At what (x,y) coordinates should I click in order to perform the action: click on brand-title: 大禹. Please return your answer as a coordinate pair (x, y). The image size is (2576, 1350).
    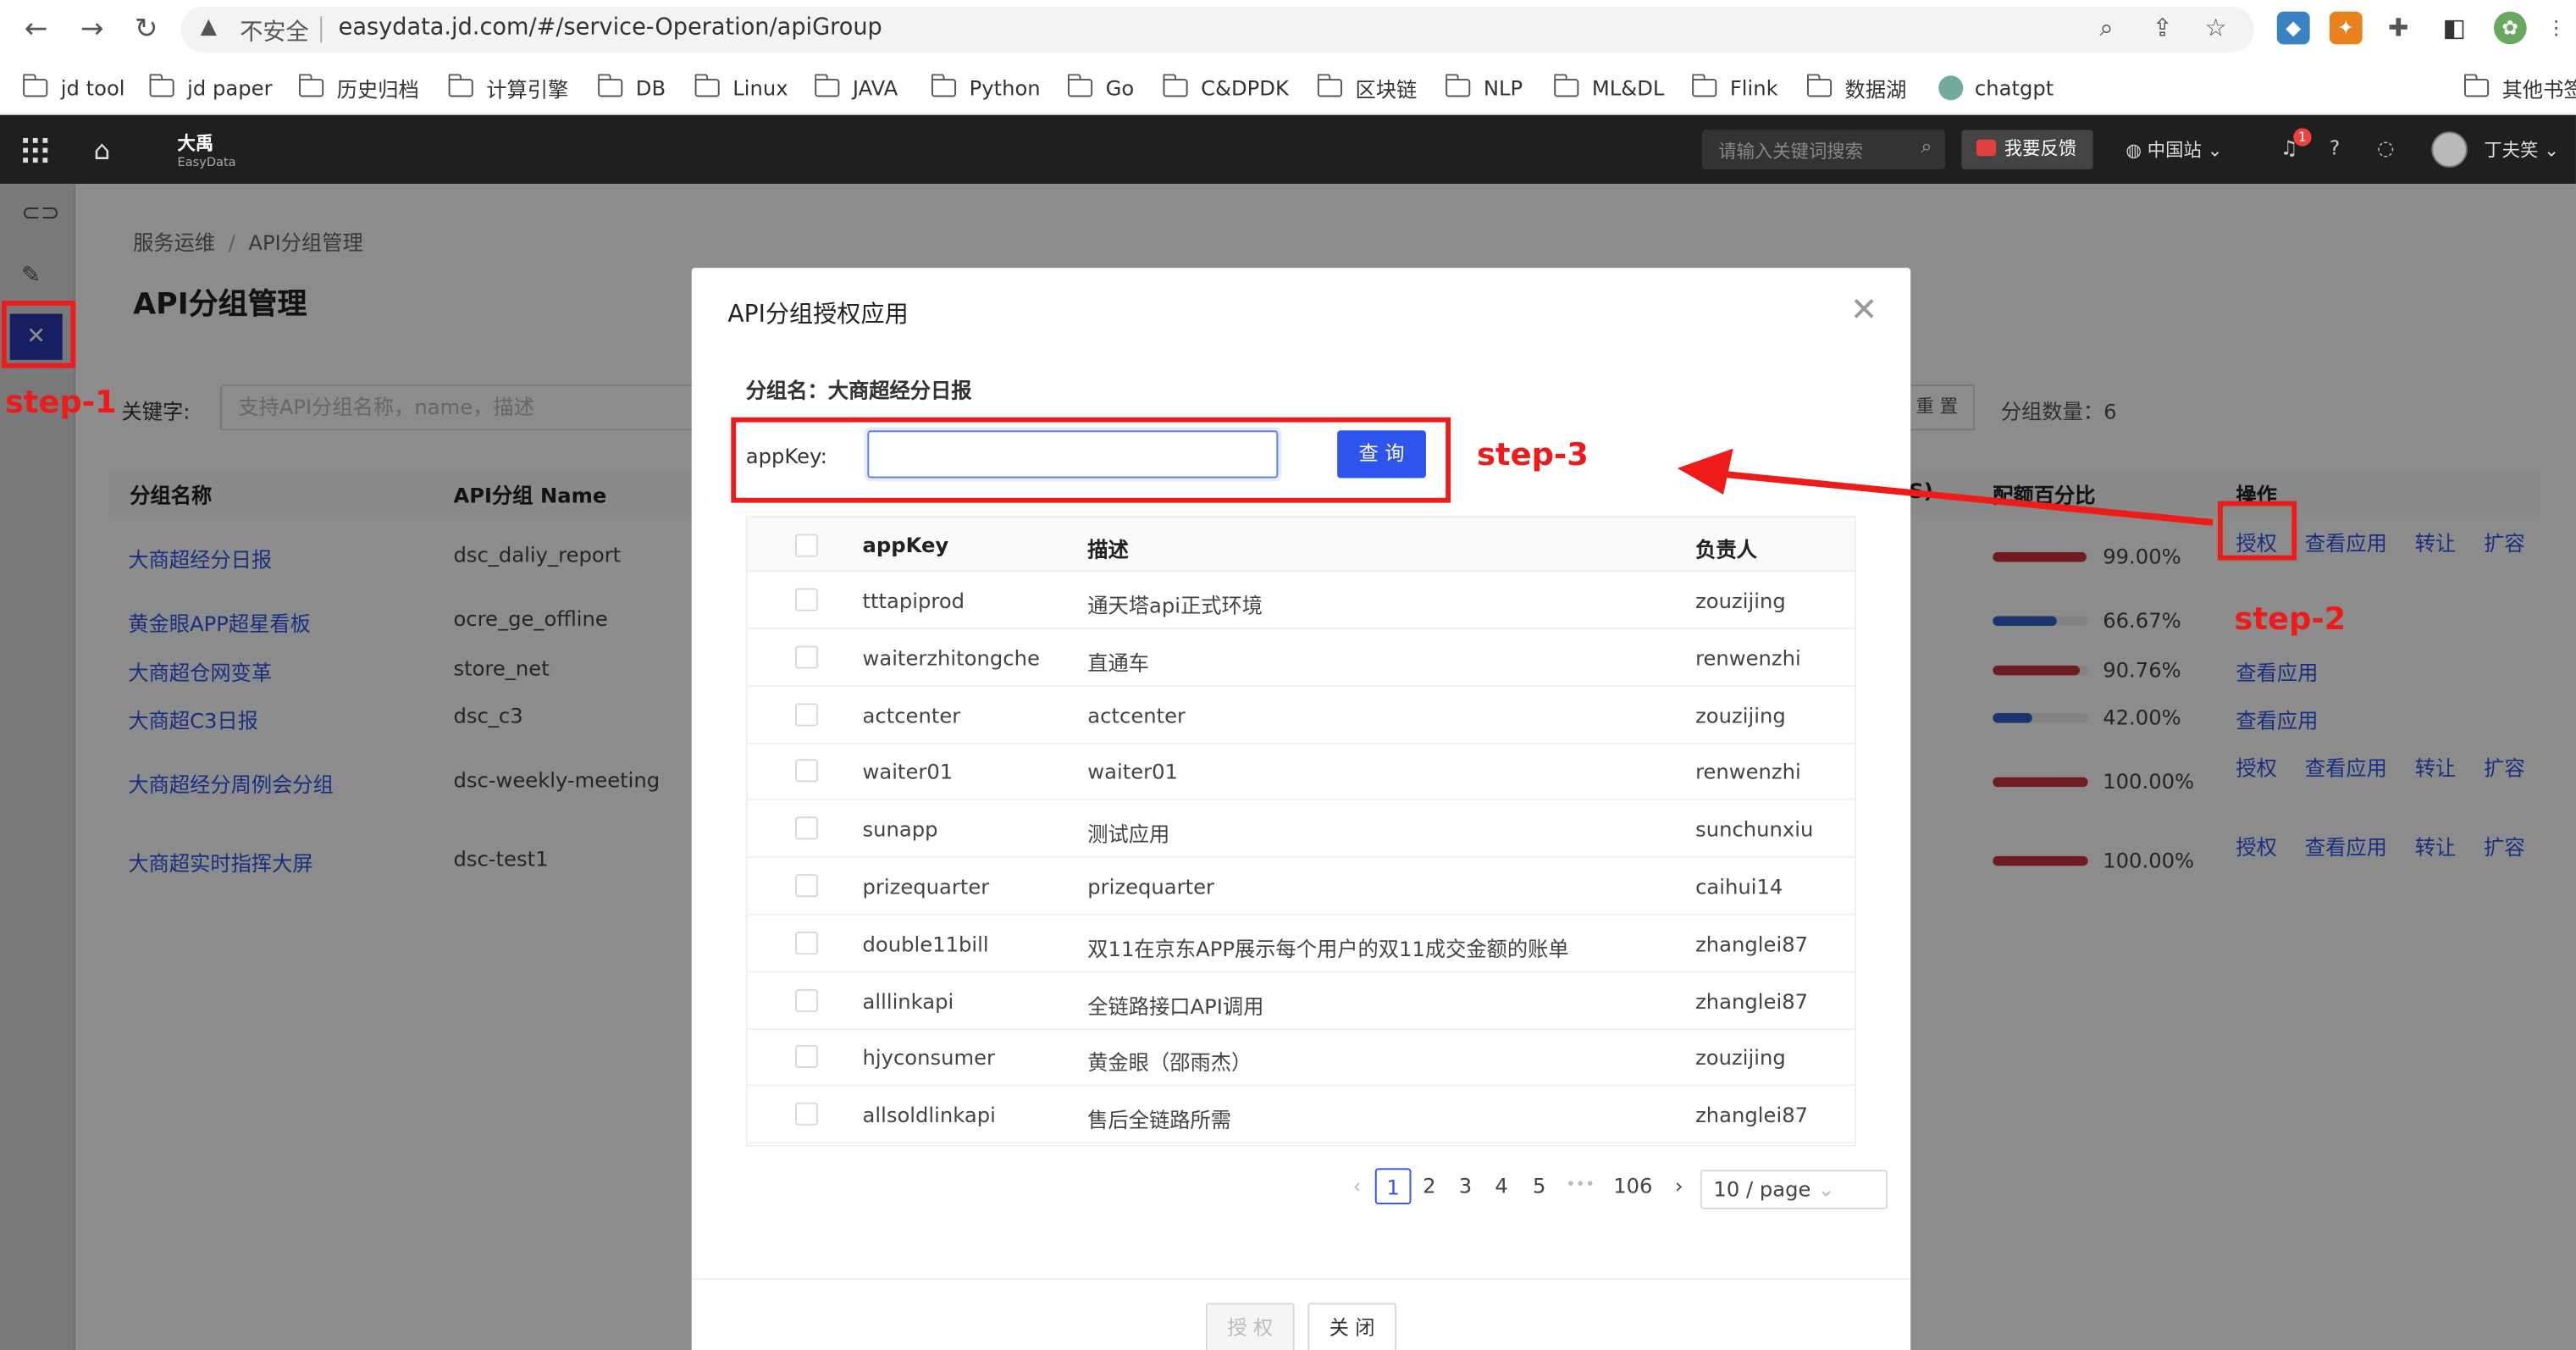
    Looking at the image, I should click on (195, 144).